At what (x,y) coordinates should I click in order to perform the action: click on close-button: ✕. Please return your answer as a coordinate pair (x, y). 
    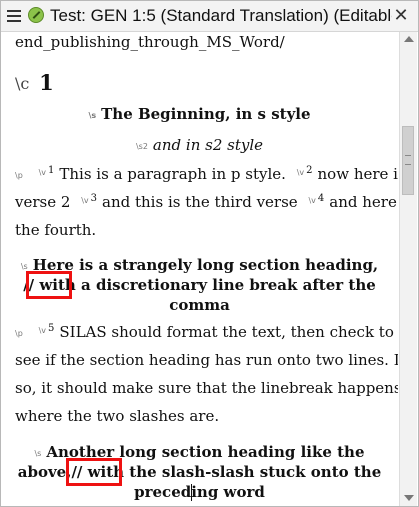
    Looking at the image, I should click on (401, 15).